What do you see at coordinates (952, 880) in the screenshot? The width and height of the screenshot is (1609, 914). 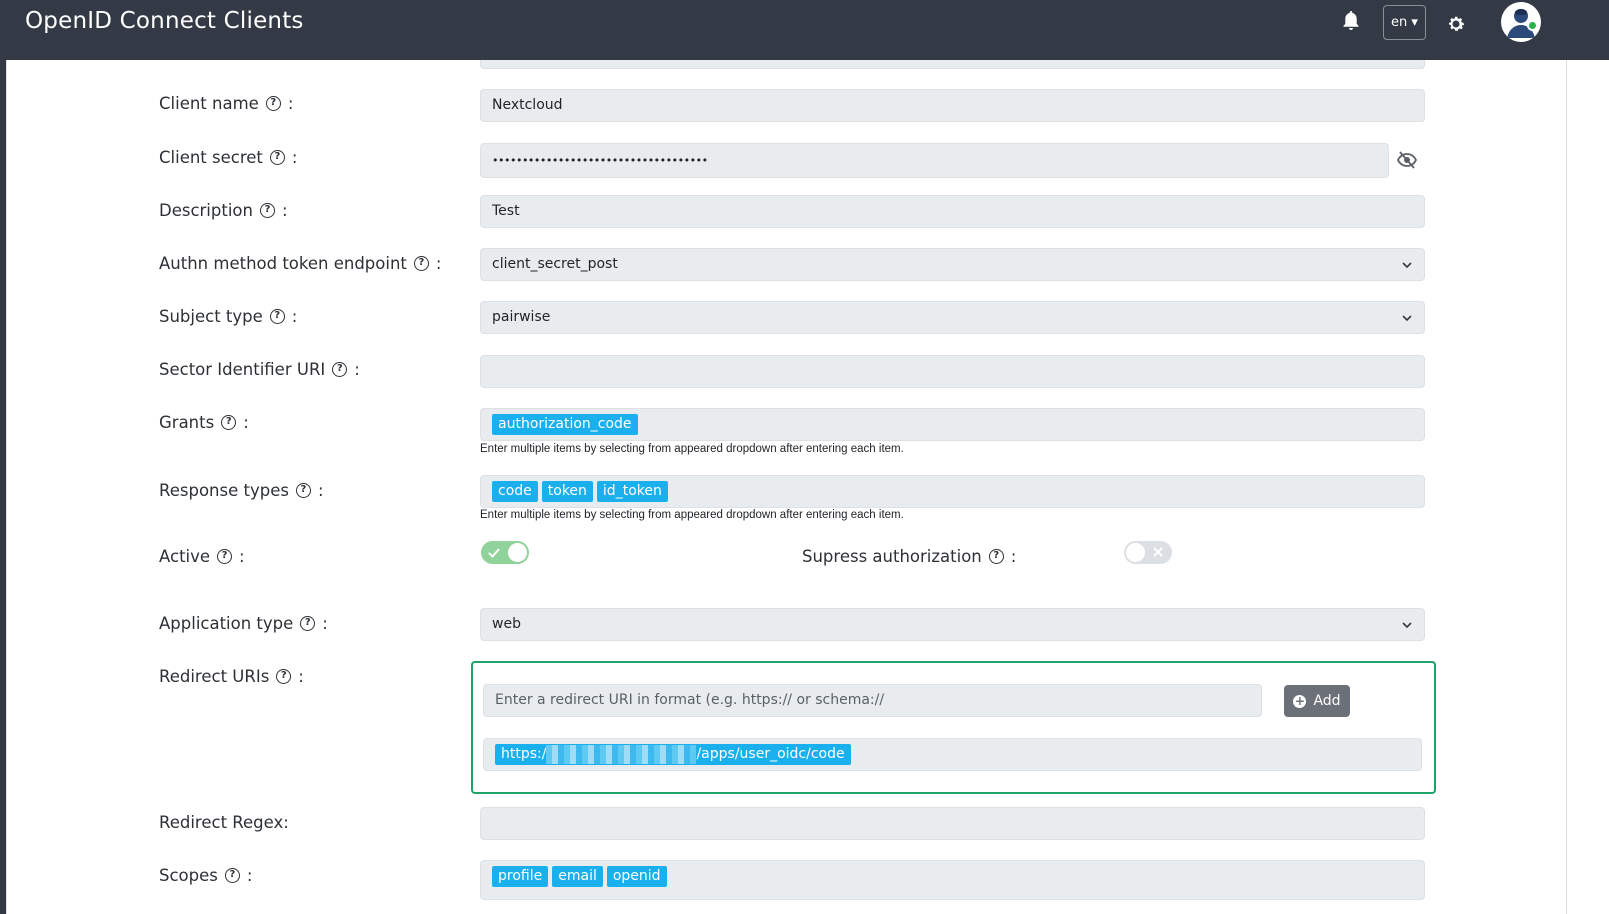 I see `scopes-tag-input: profile email openid` at bounding box center [952, 880].